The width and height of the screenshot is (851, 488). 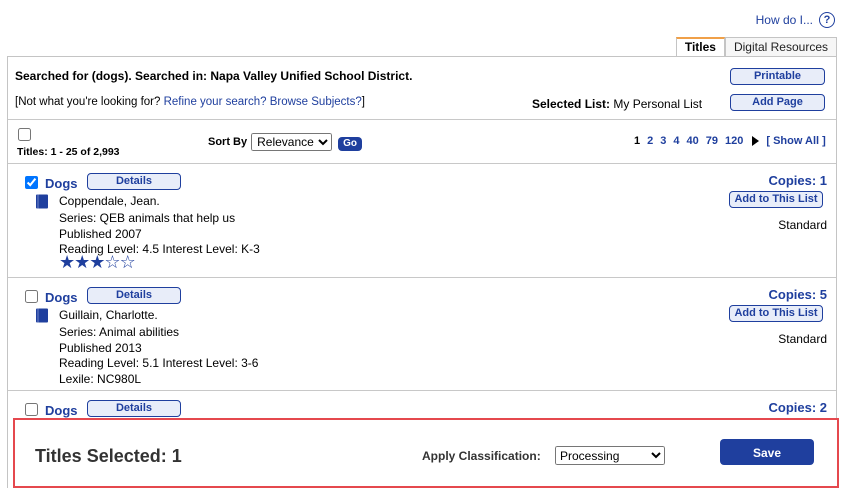 What do you see at coordinates (119, 332) in the screenshot?
I see `item-series: Series: Animal abilities` at bounding box center [119, 332].